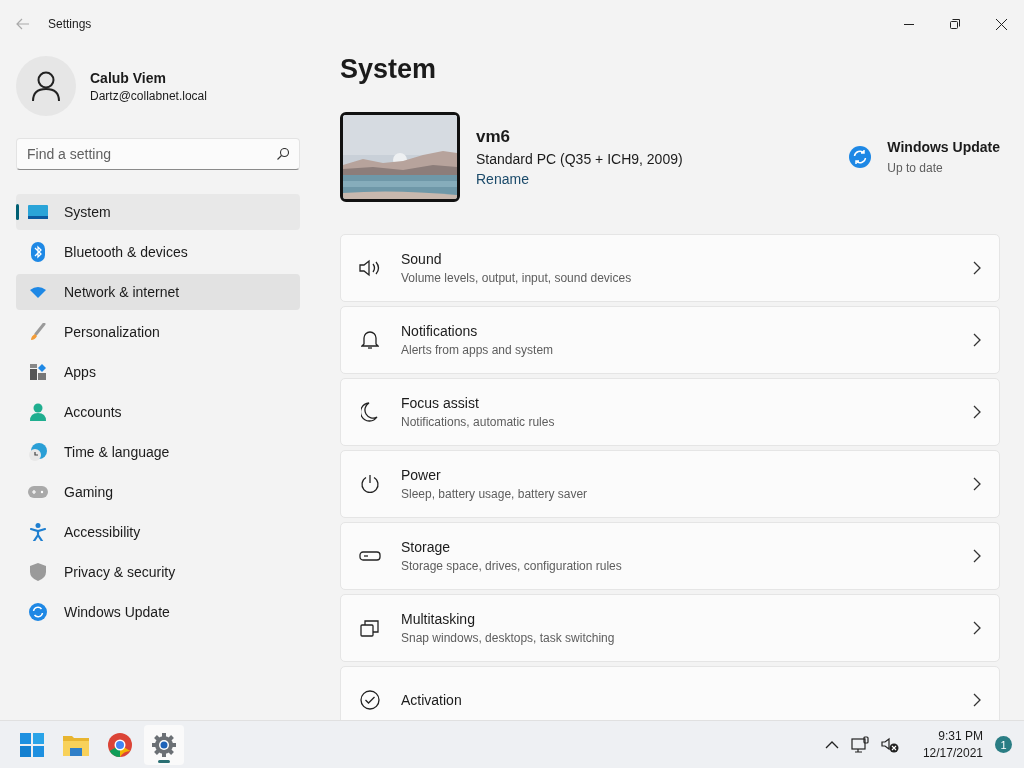 Image resolution: width=1024 pixels, height=768 pixels. What do you see at coordinates (670, 340) in the screenshot?
I see `settings-card: Notifications Alerts from apps and system` at bounding box center [670, 340].